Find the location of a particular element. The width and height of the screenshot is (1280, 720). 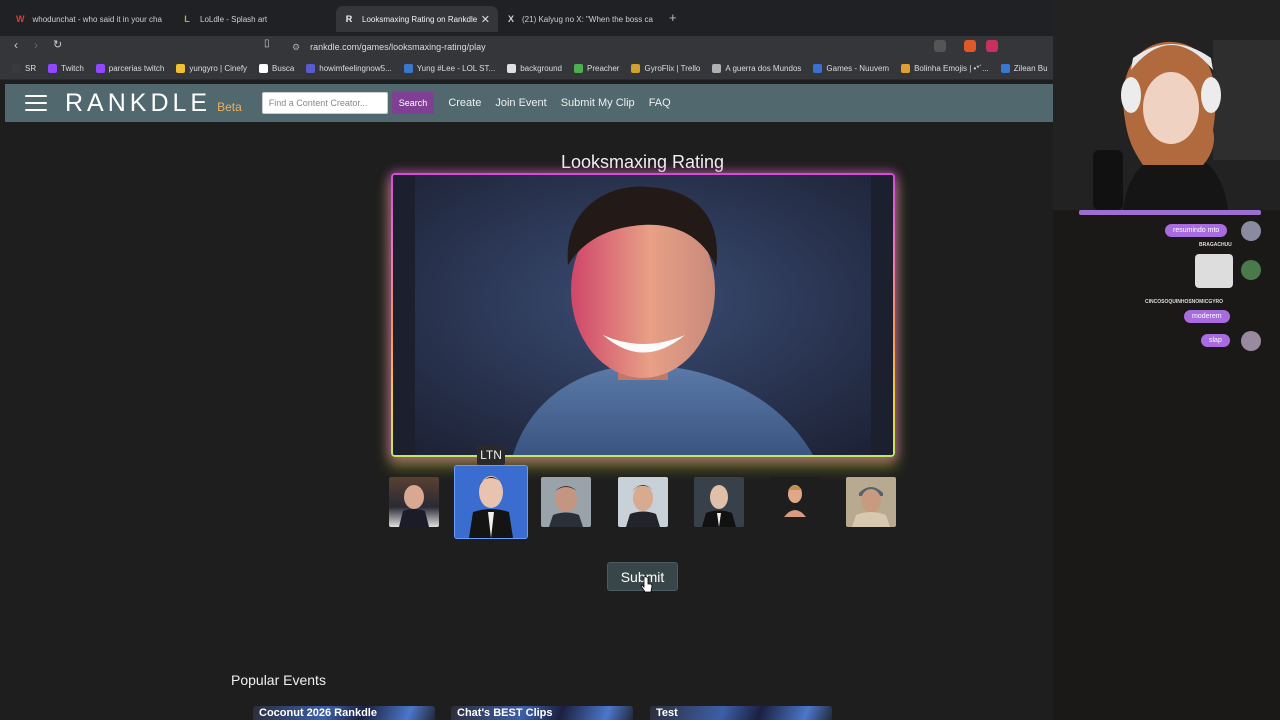

bookmark-item: Twitch is located at coordinates (66, 68).